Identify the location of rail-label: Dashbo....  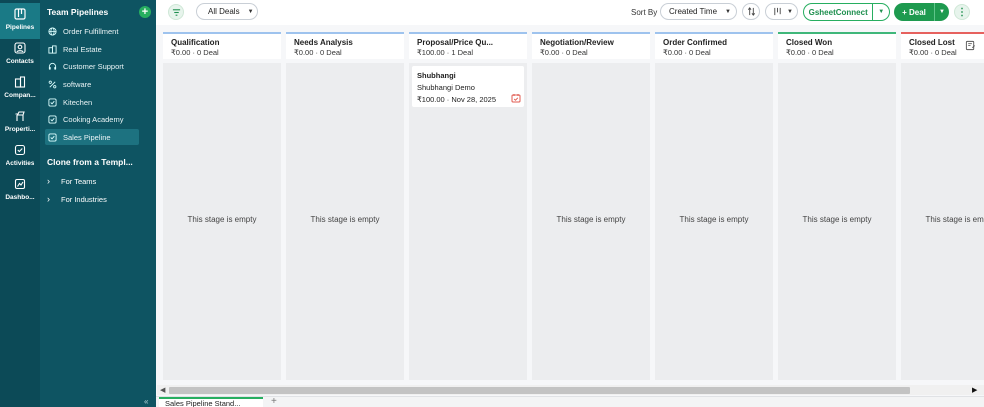
(20, 197).